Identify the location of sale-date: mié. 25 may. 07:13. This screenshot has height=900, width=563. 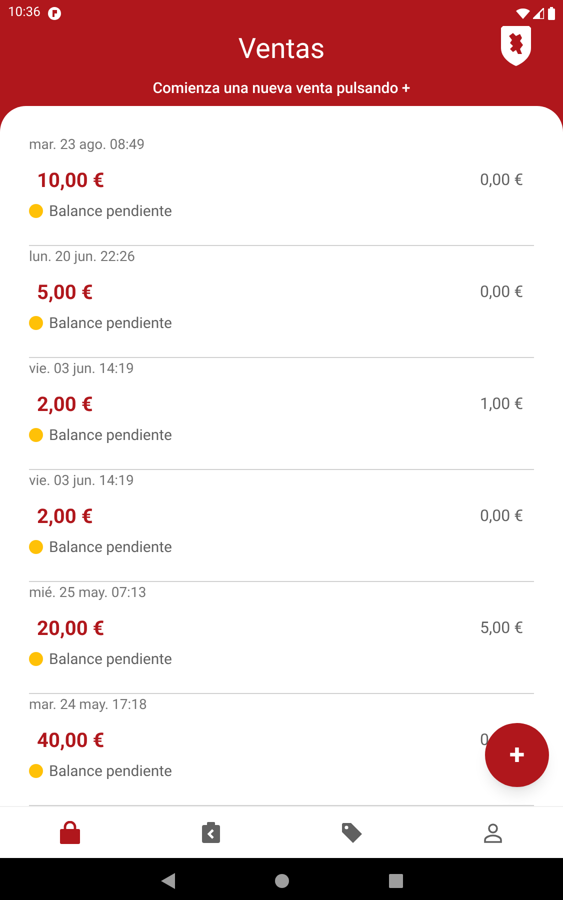
(88, 593).